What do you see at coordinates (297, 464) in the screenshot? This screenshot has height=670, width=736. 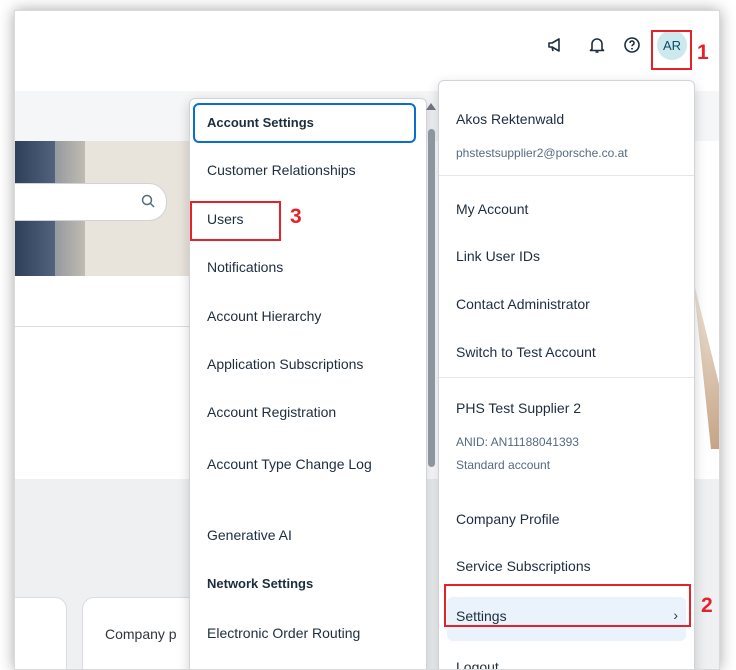 I see `menu-item-account-type-change-log: Account Type Change Log` at bounding box center [297, 464].